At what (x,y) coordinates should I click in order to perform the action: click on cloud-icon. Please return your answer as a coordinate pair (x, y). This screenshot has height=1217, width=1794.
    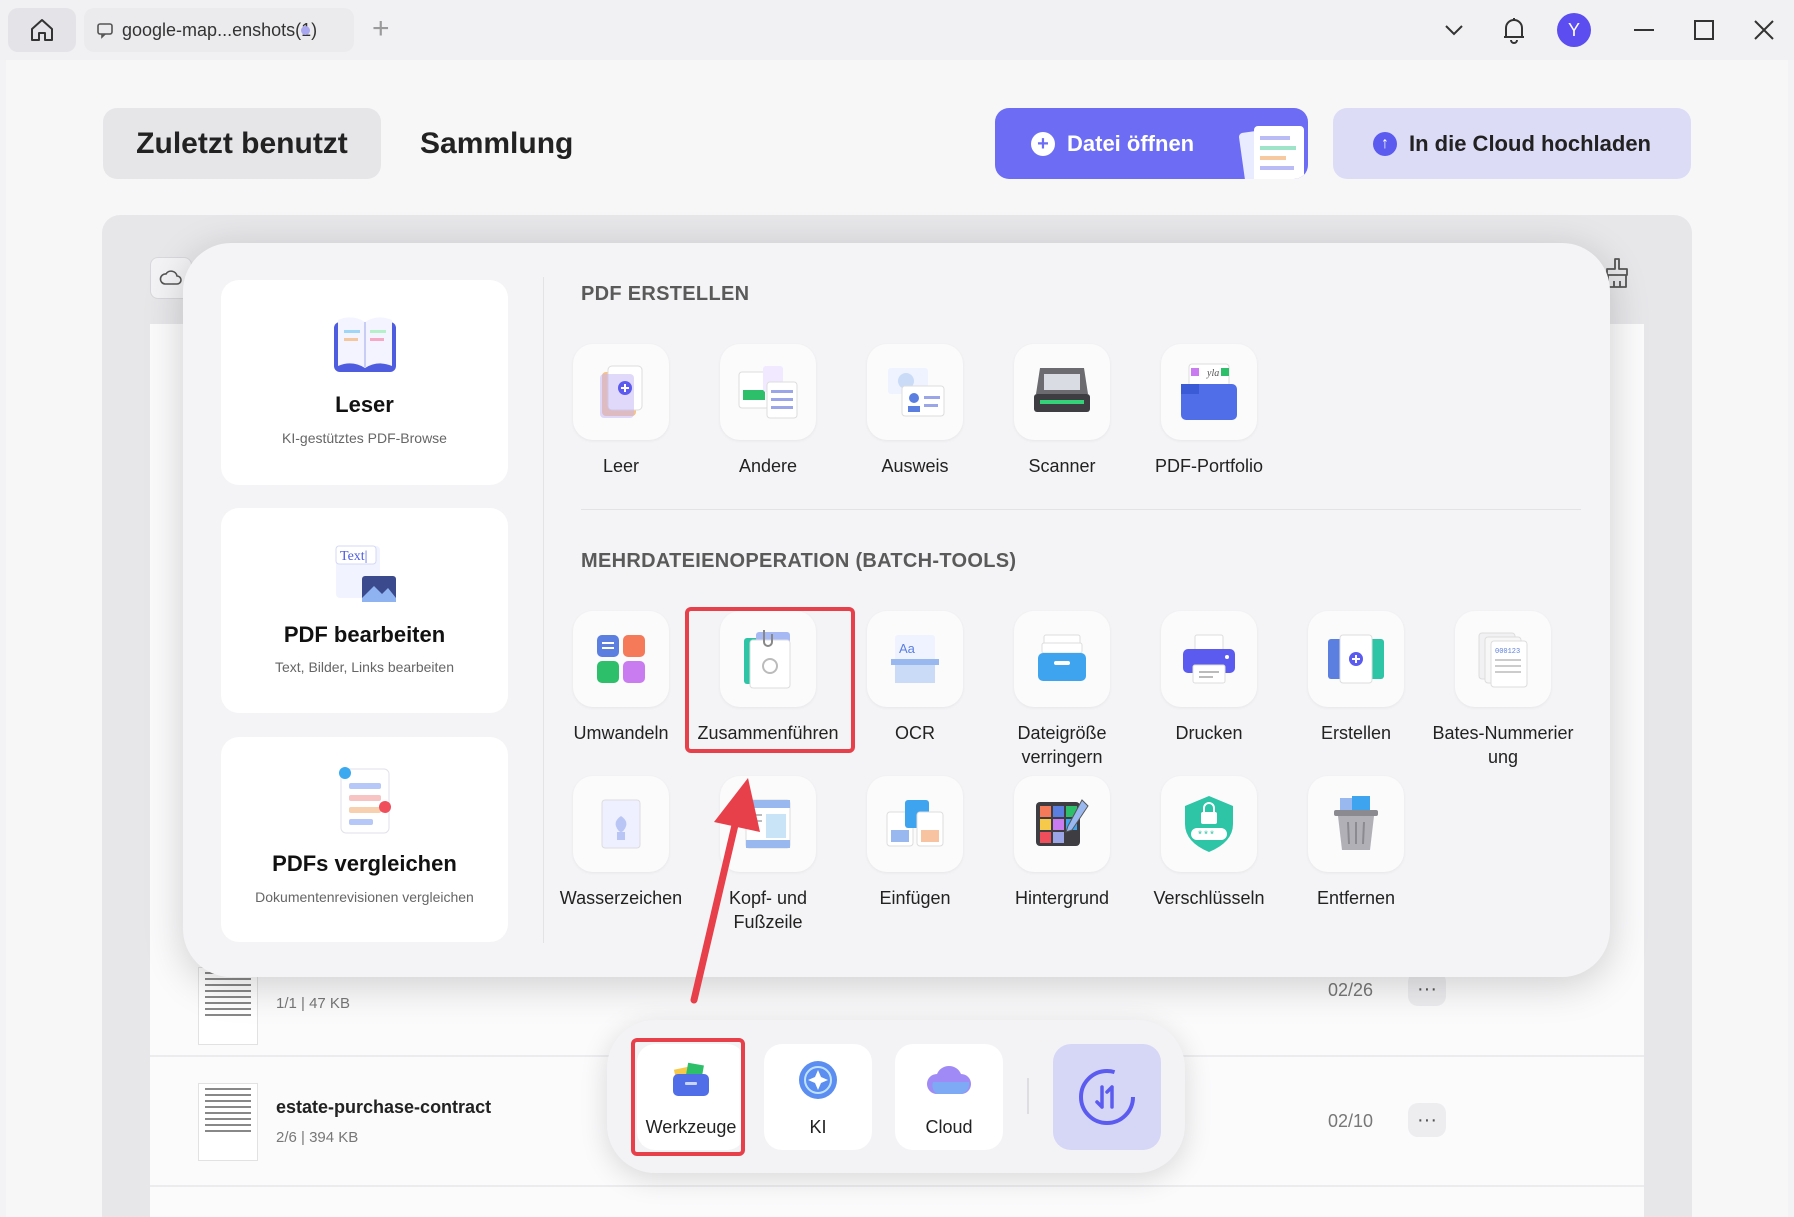
    Looking at the image, I should click on (949, 1080).